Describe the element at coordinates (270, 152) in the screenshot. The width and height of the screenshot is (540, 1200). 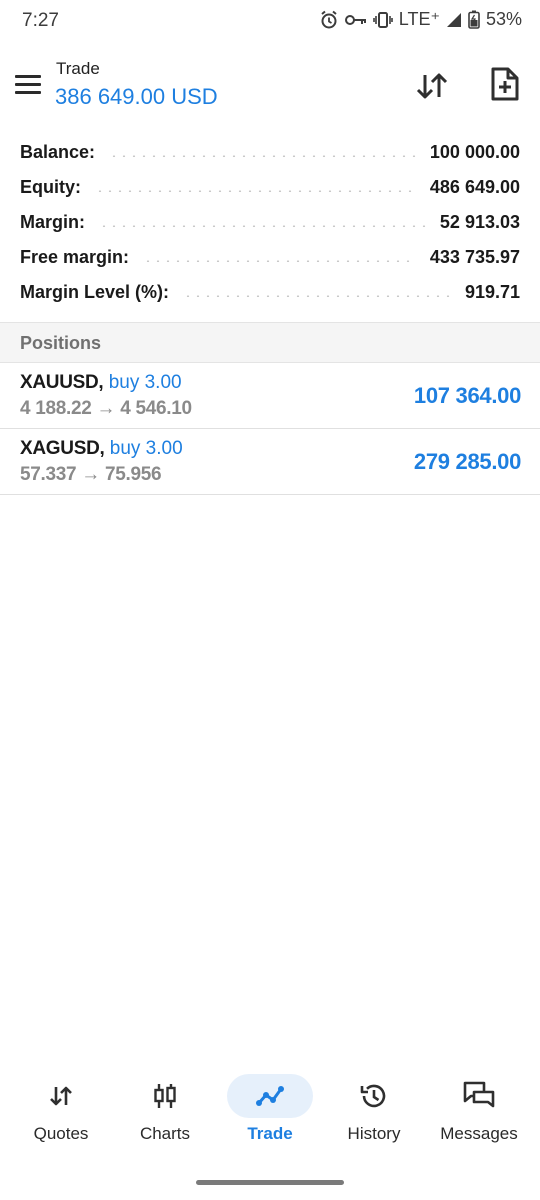
I see `summary-row-balance: Balance: 100 000.00` at that location.